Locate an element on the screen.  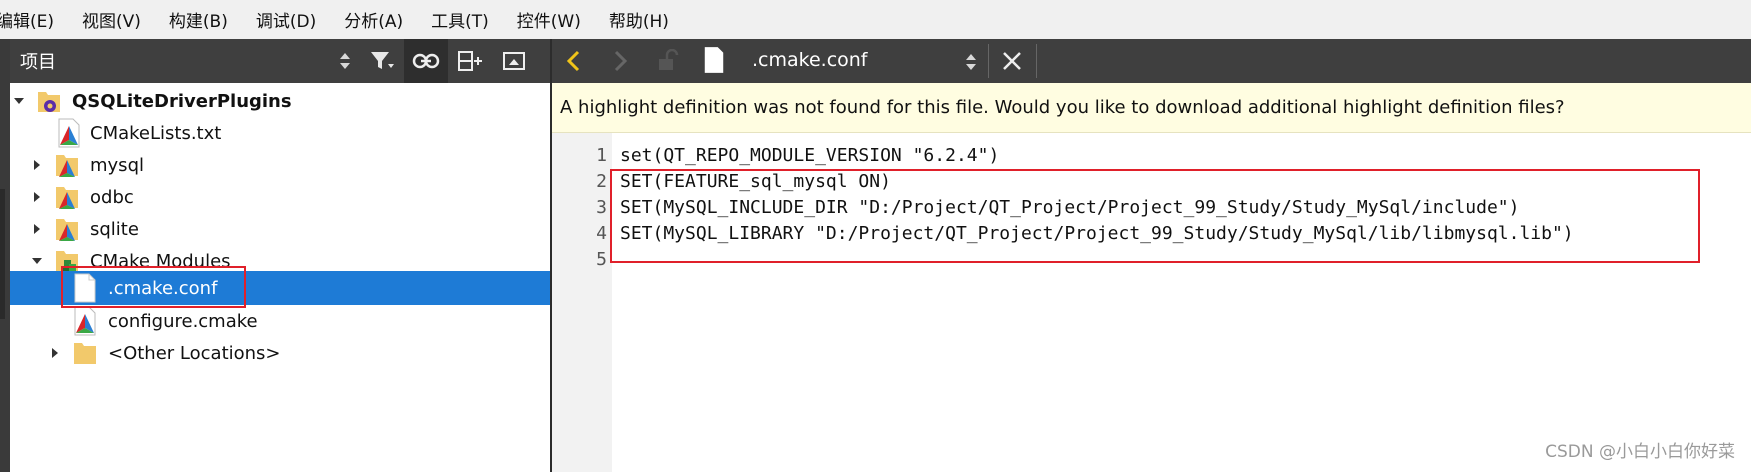
menu-edit: 编辑(E) is located at coordinates (34, 19).